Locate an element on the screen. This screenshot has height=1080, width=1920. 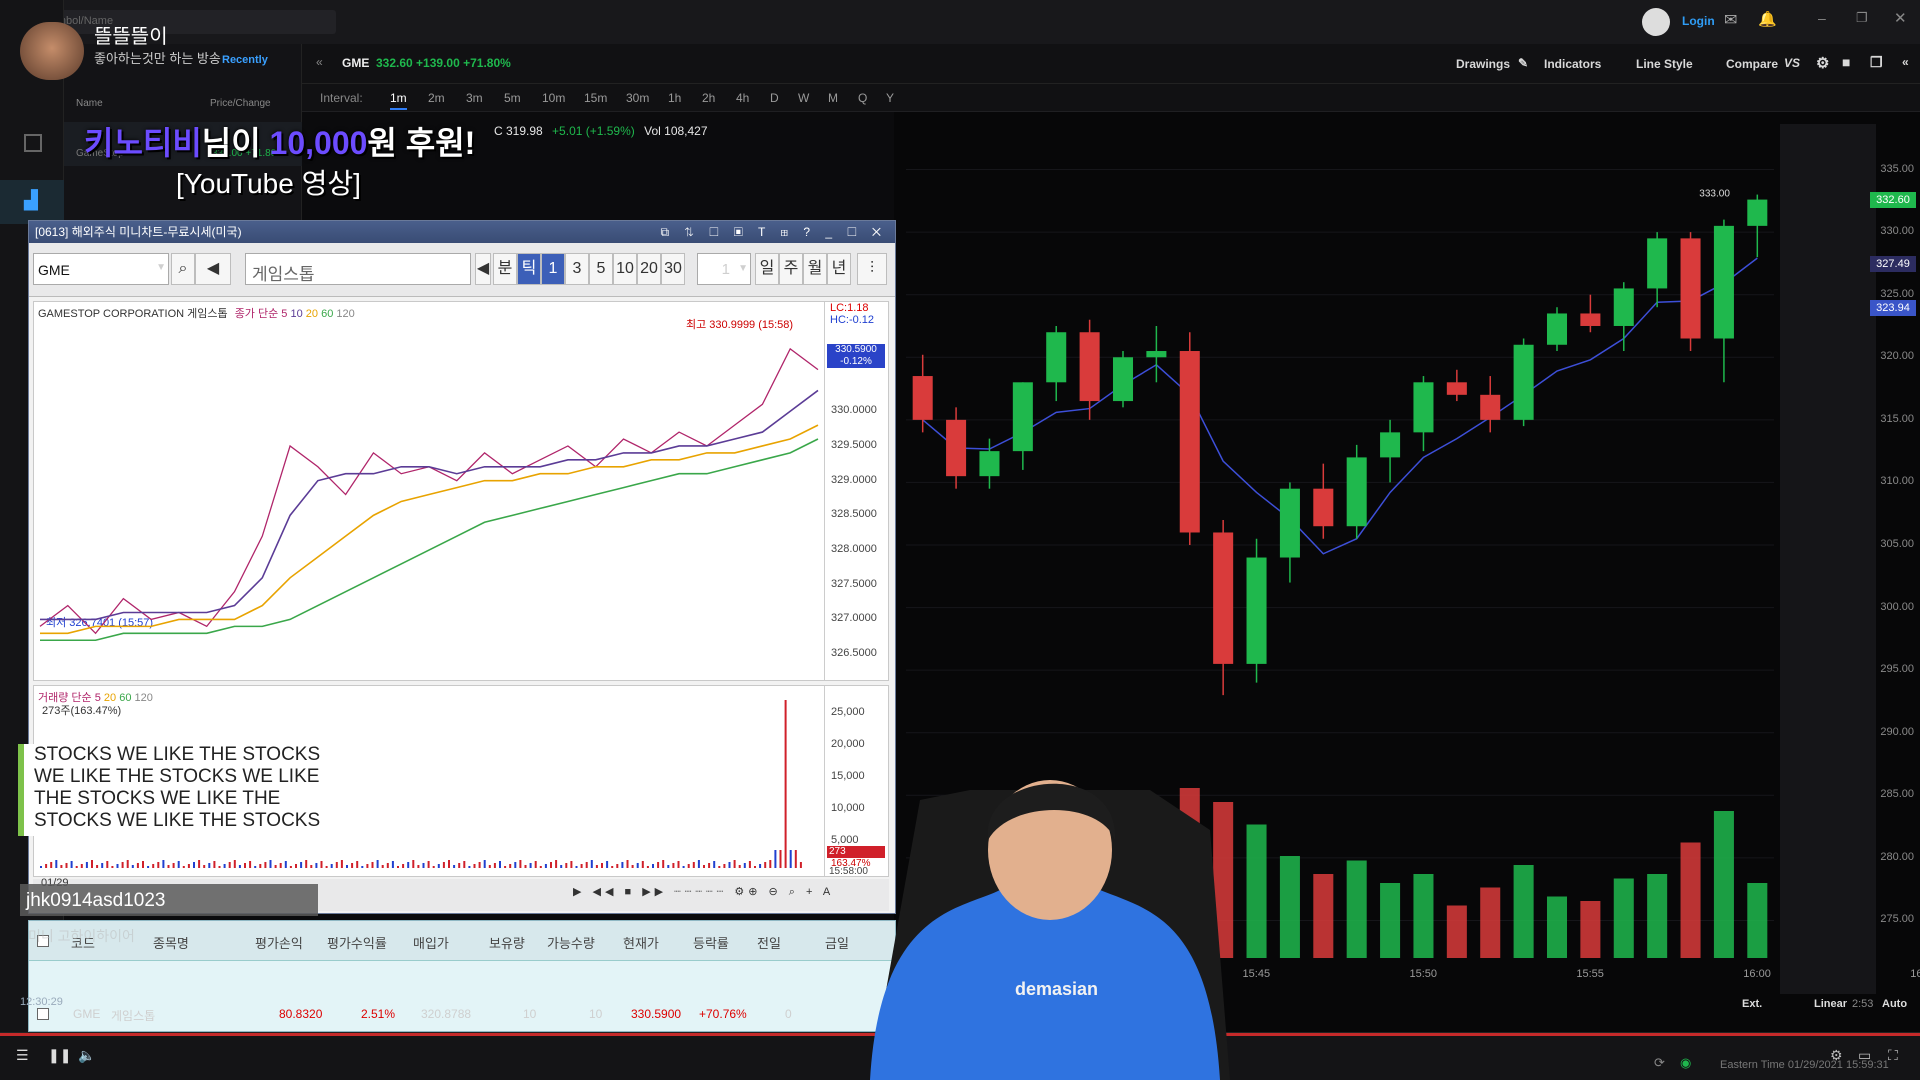
ohlc-volume: Vol 108,427 is located at coordinates (676, 131).